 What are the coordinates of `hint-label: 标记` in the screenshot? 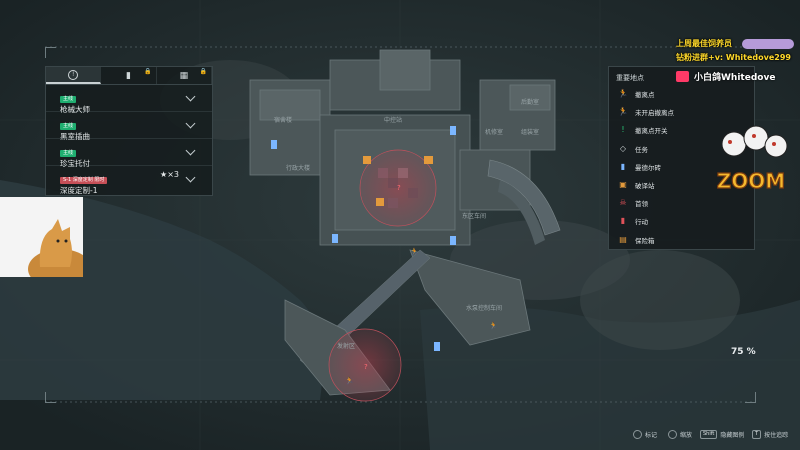 It's located at (651, 435).